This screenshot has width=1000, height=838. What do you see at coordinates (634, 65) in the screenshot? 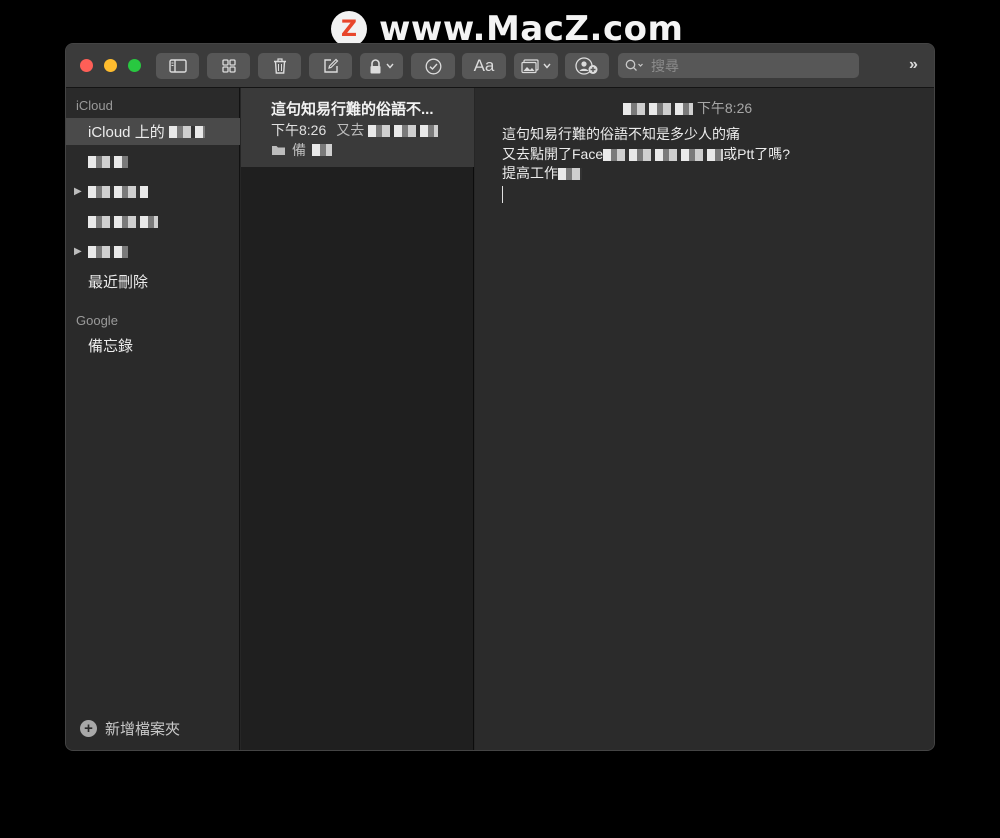
I see `search-icon` at bounding box center [634, 65].